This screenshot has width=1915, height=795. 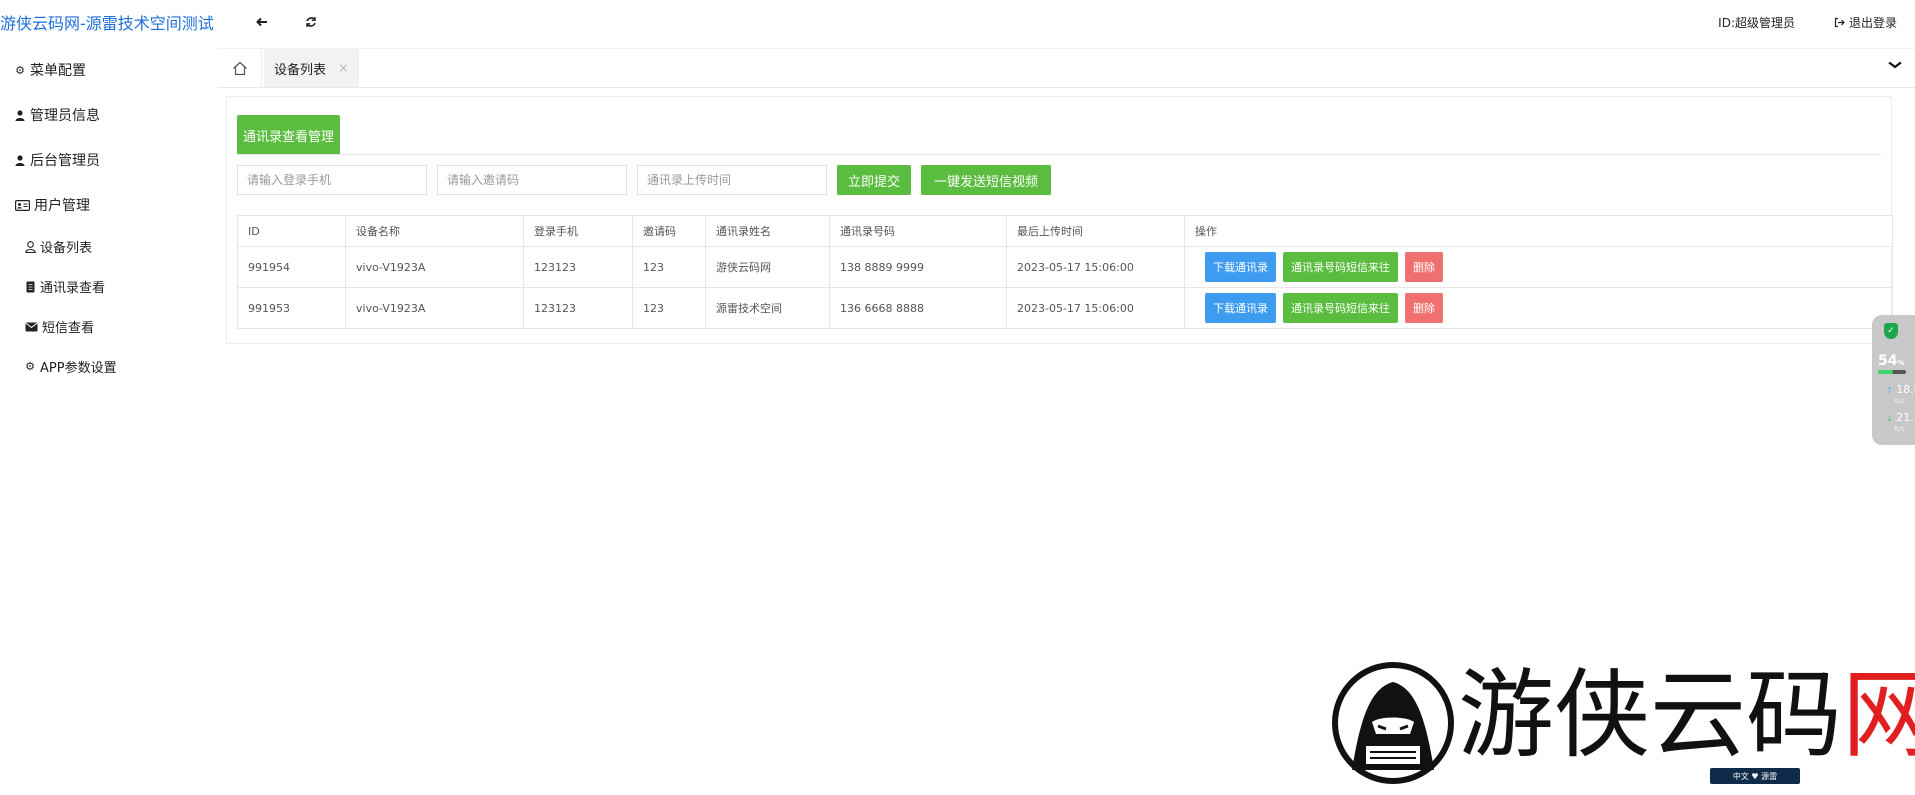 What do you see at coordinates (957, 22) in the screenshot?
I see `top-bar: 游侠云码网-源雷技术空间测试 ID:超级管理员 退出登录` at bounding box center [957, 22].